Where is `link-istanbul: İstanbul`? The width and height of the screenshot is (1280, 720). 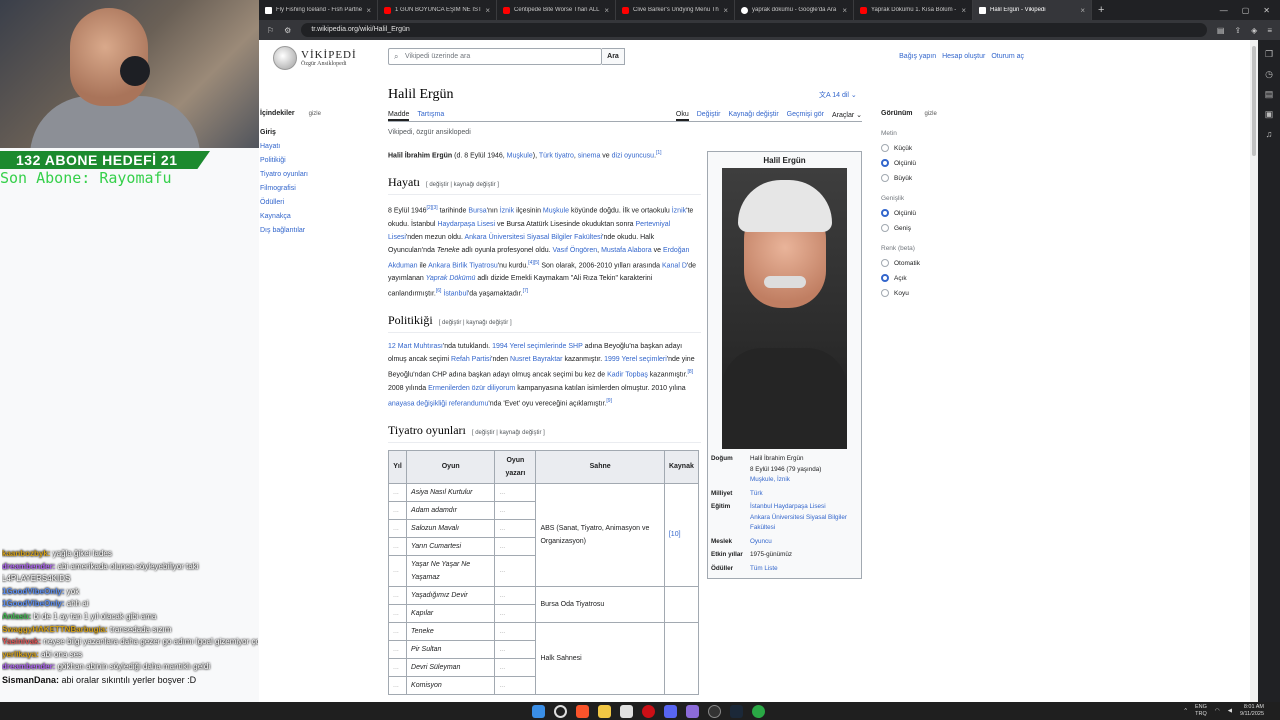 link-istanbul: İstanbul is located at coordinates (455, 293).